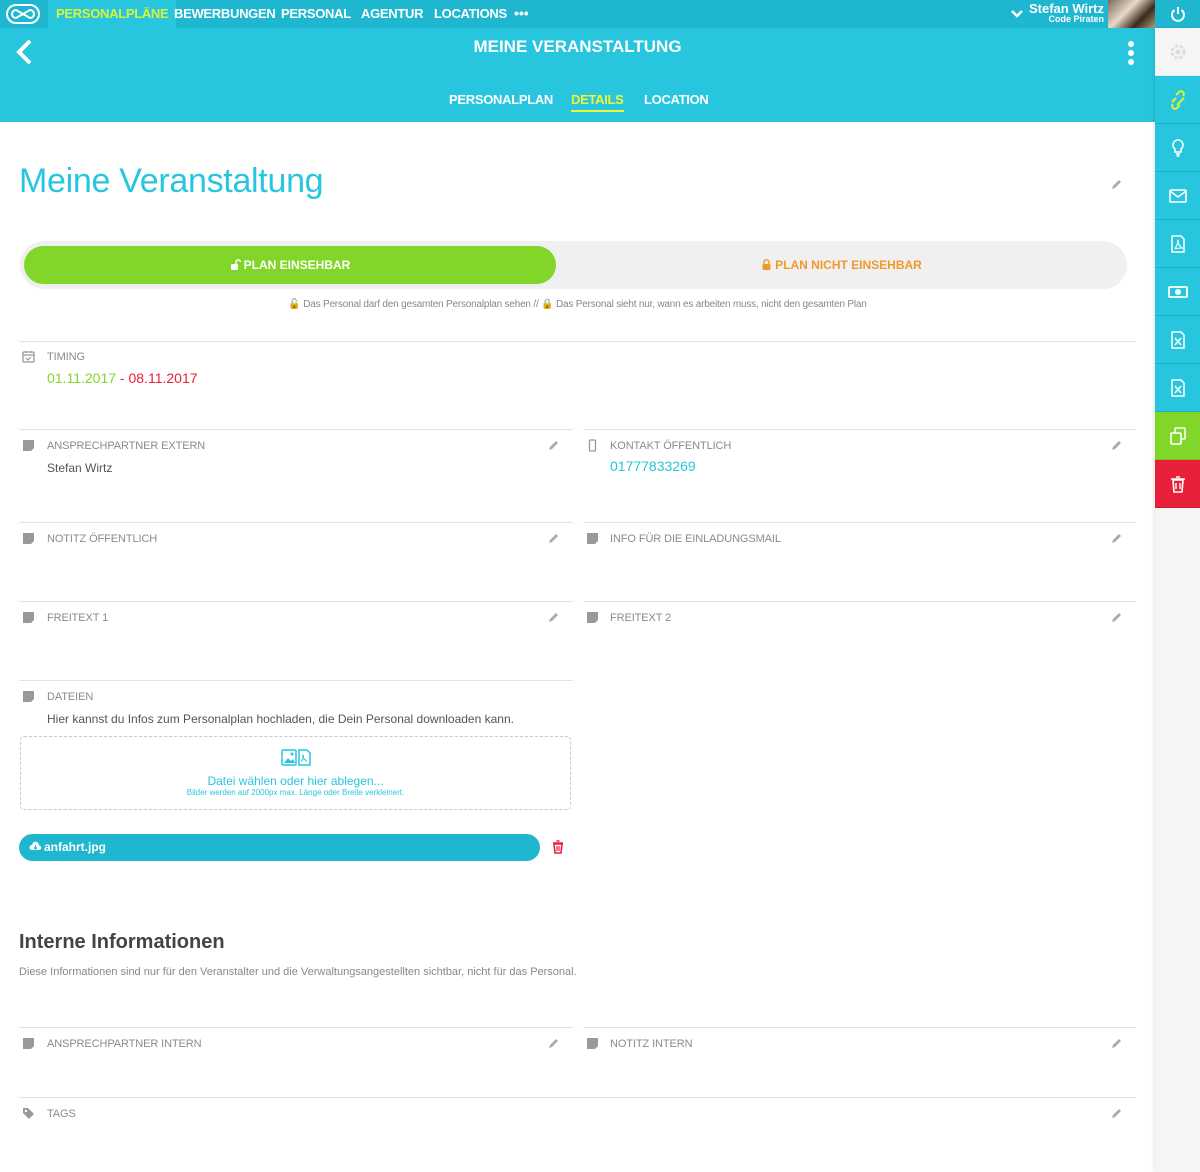 Image resolution: width=1200 pixels, height=1172 pixels. Describe the element at coordinates (547, 304) in the screenshot. I see `lock-icon: 🔒` at that location.